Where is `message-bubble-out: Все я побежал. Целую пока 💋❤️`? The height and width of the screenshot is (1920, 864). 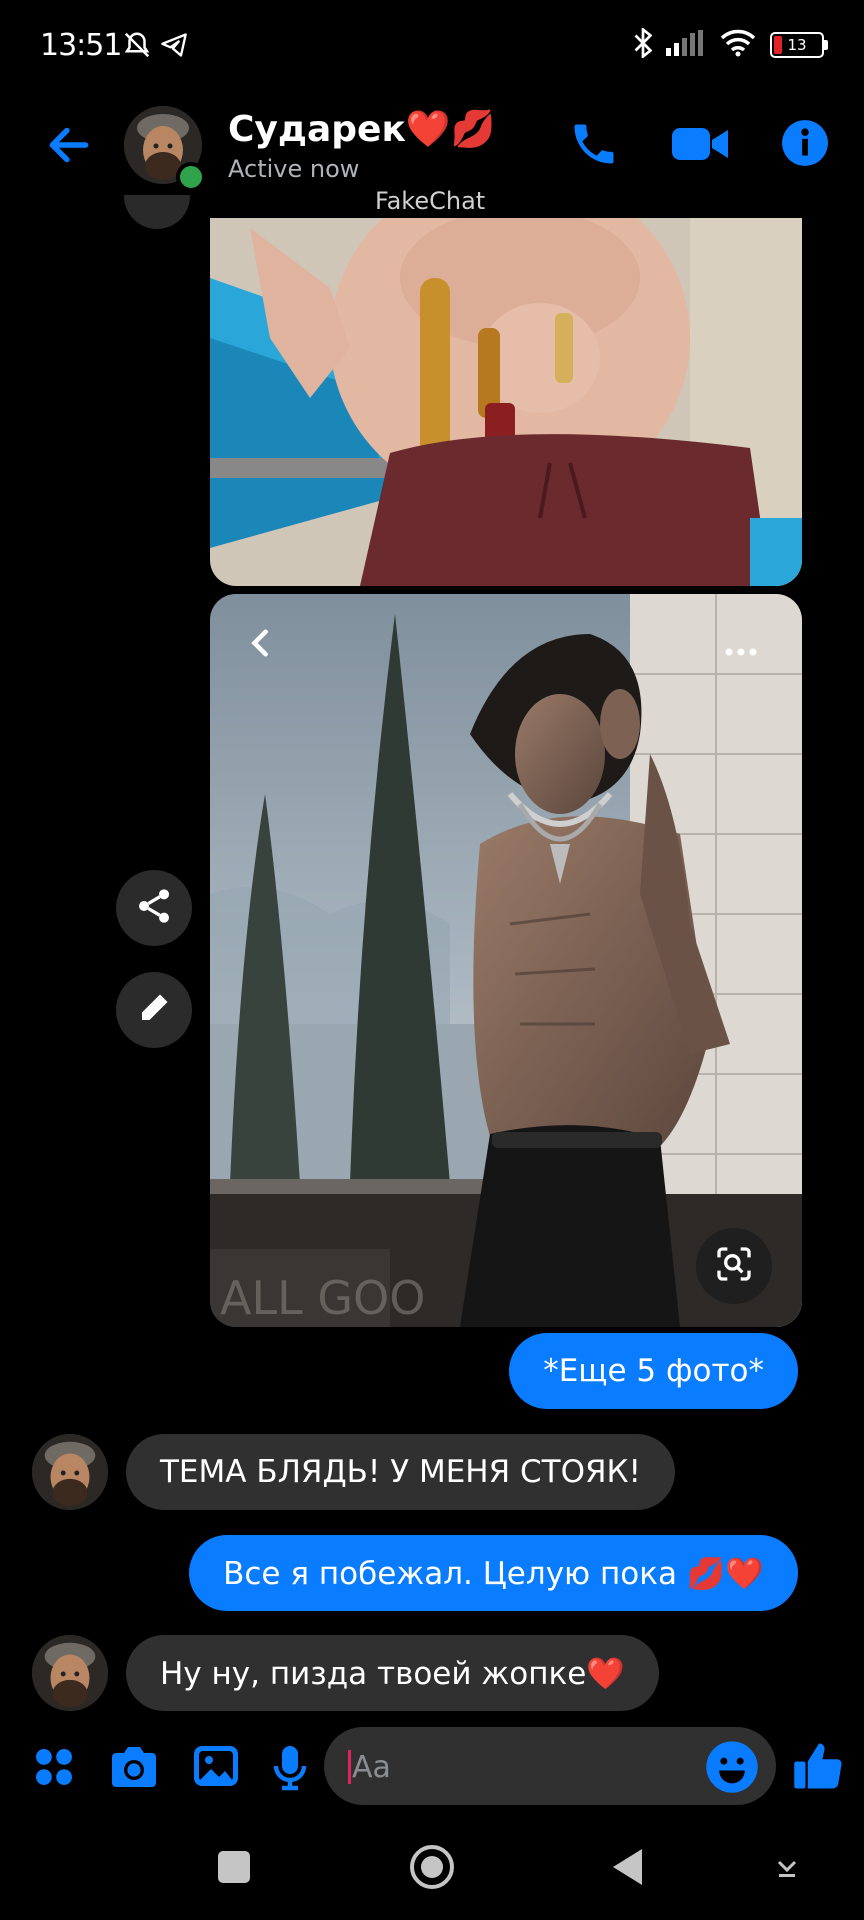
message-bubble-out: Все я побежал. Целую пока 💋❤️ is located at coordinates (493, 1573).